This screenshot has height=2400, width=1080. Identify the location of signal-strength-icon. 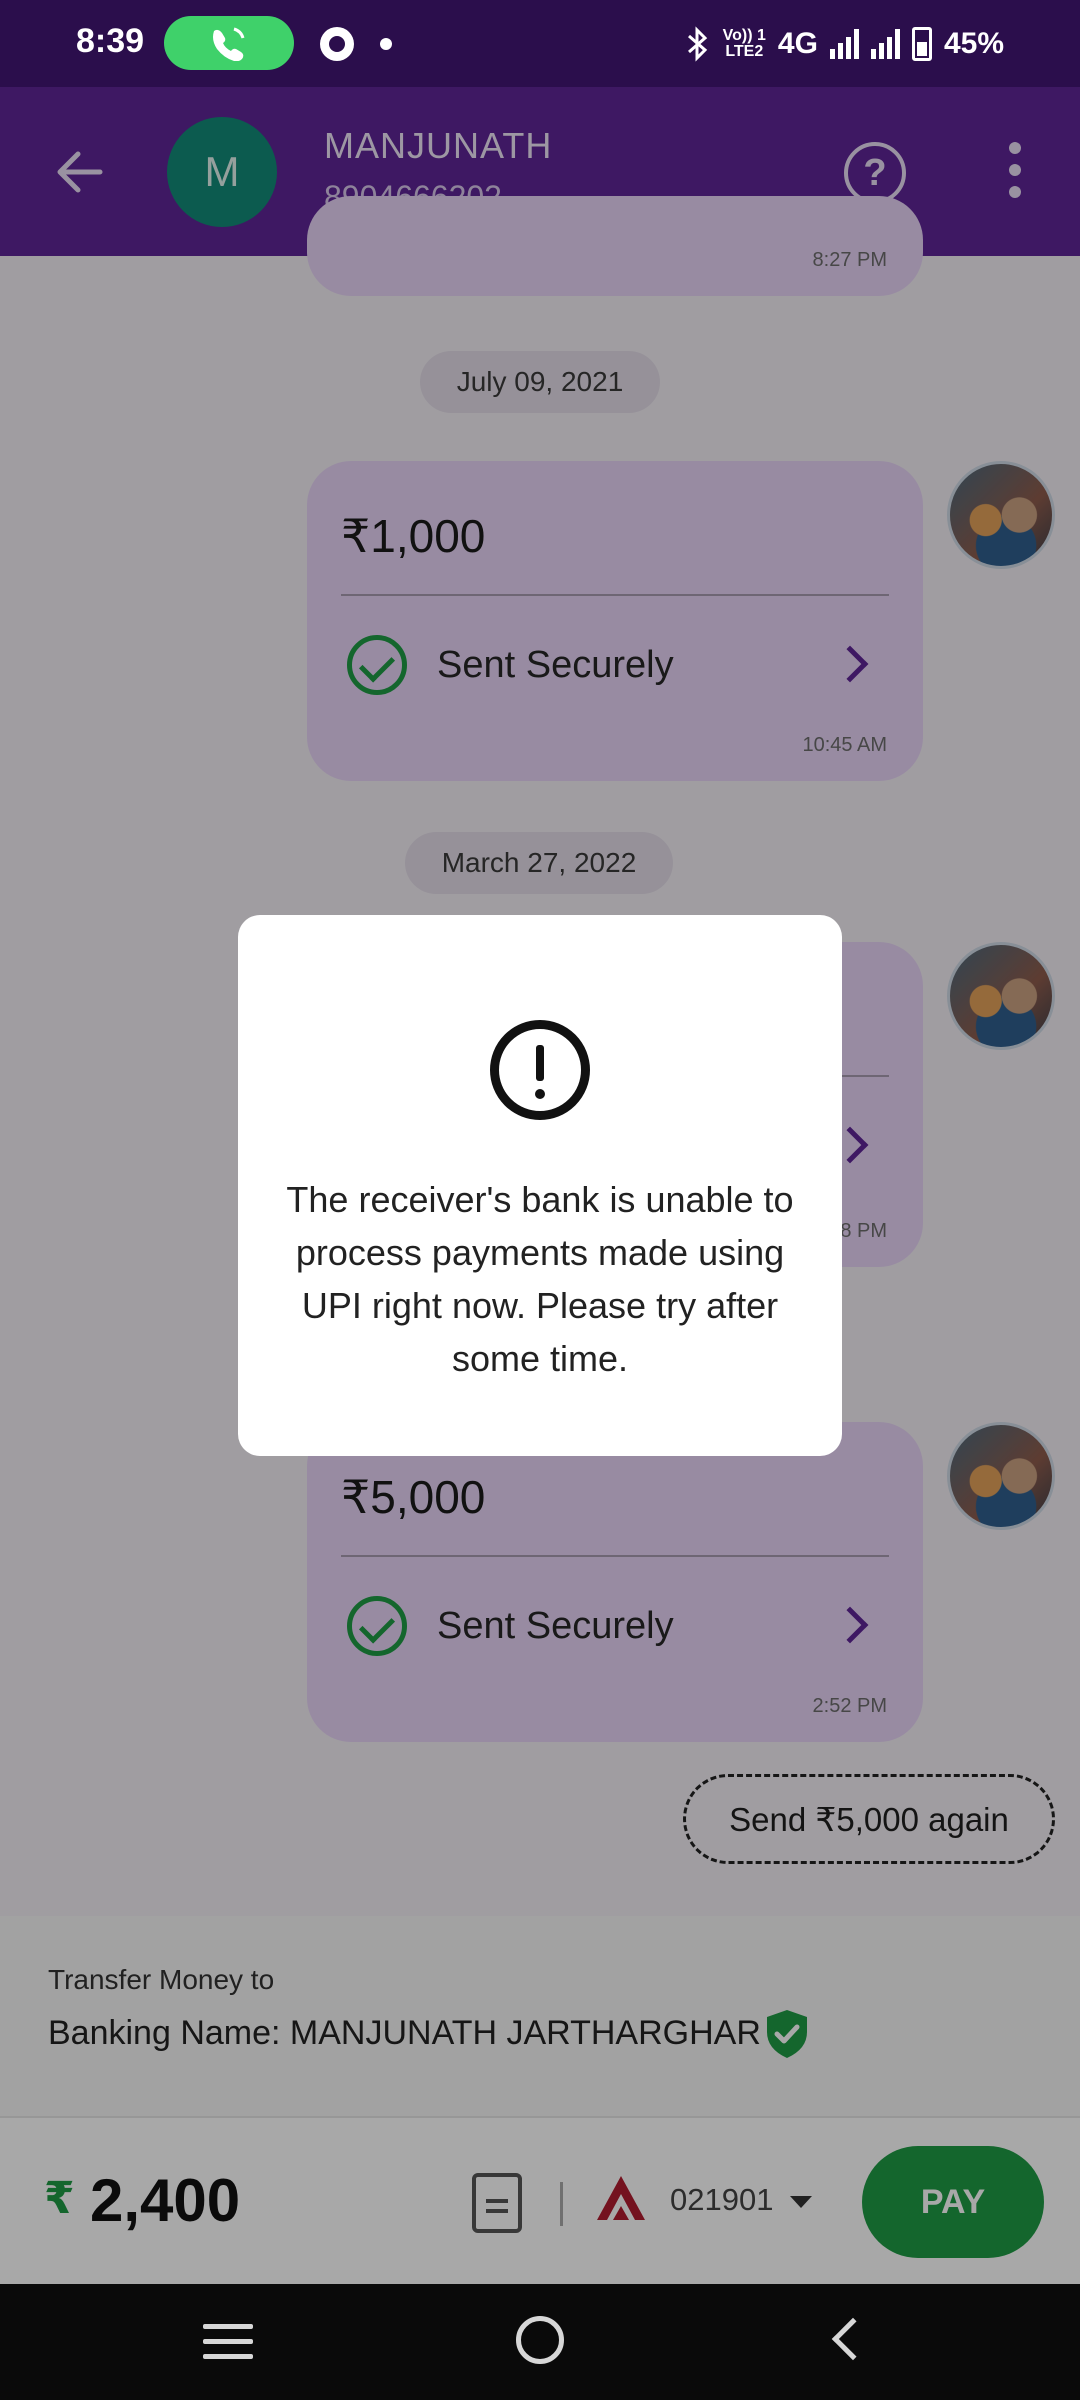
(844, 44).